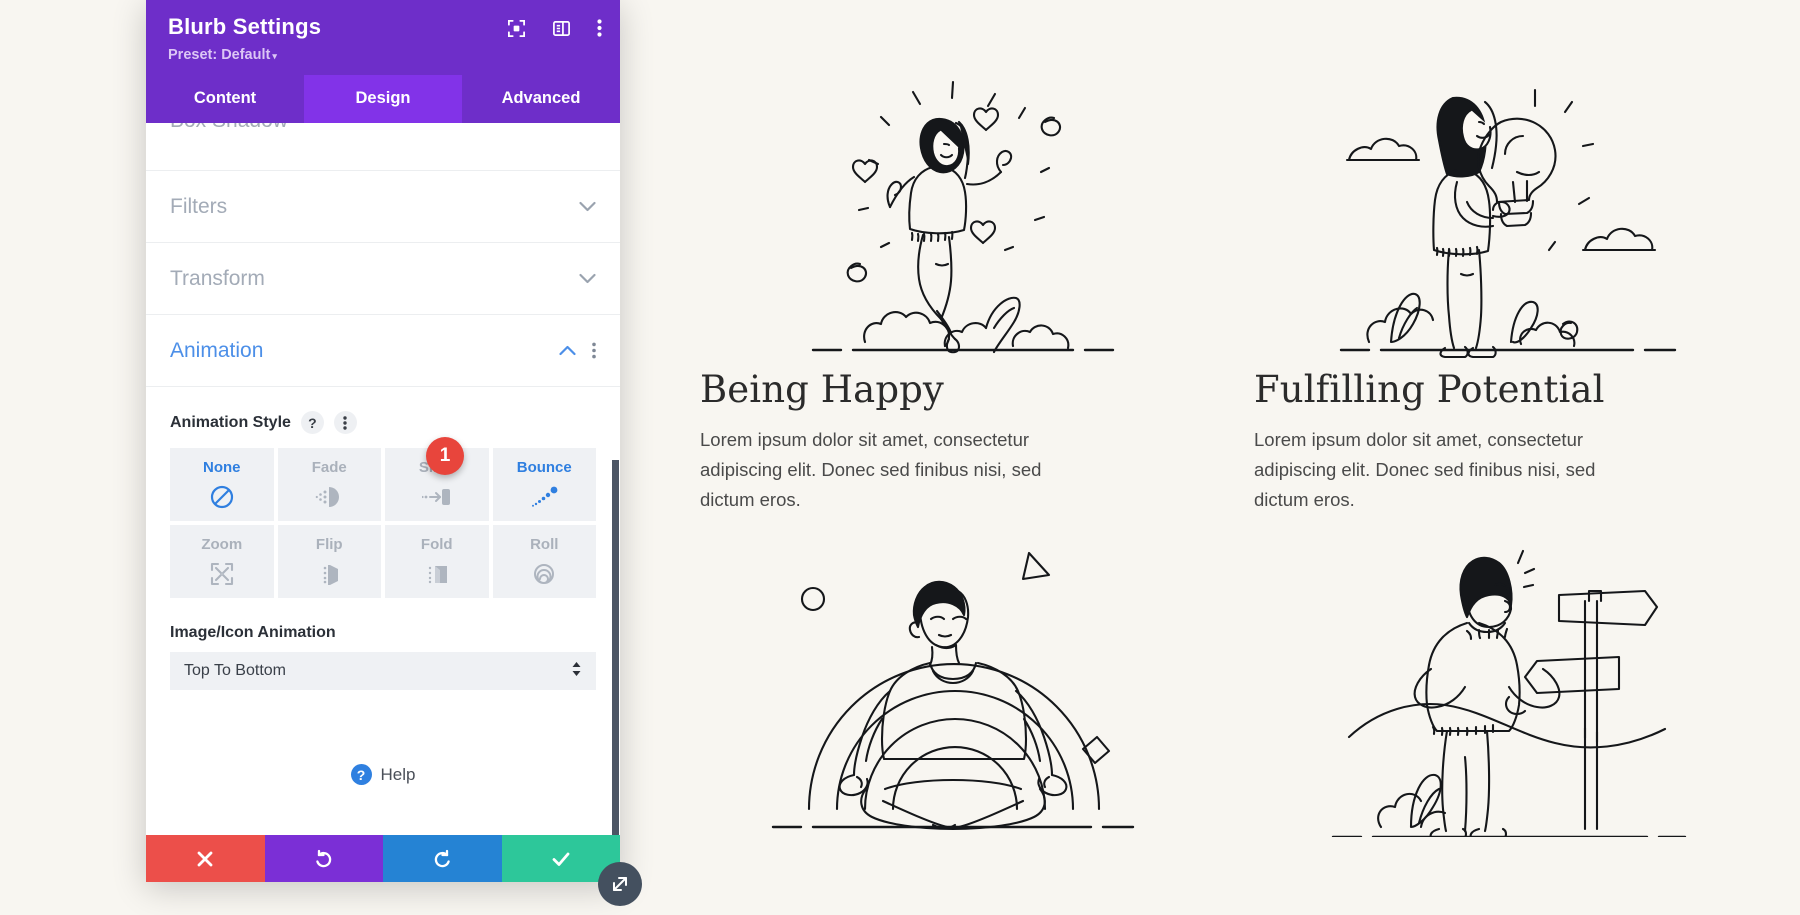 The image size is (1800, 915). Describe the element at coordinates (436, 544) in the screenshot. I see `animation-style-label: Fold` at that location.